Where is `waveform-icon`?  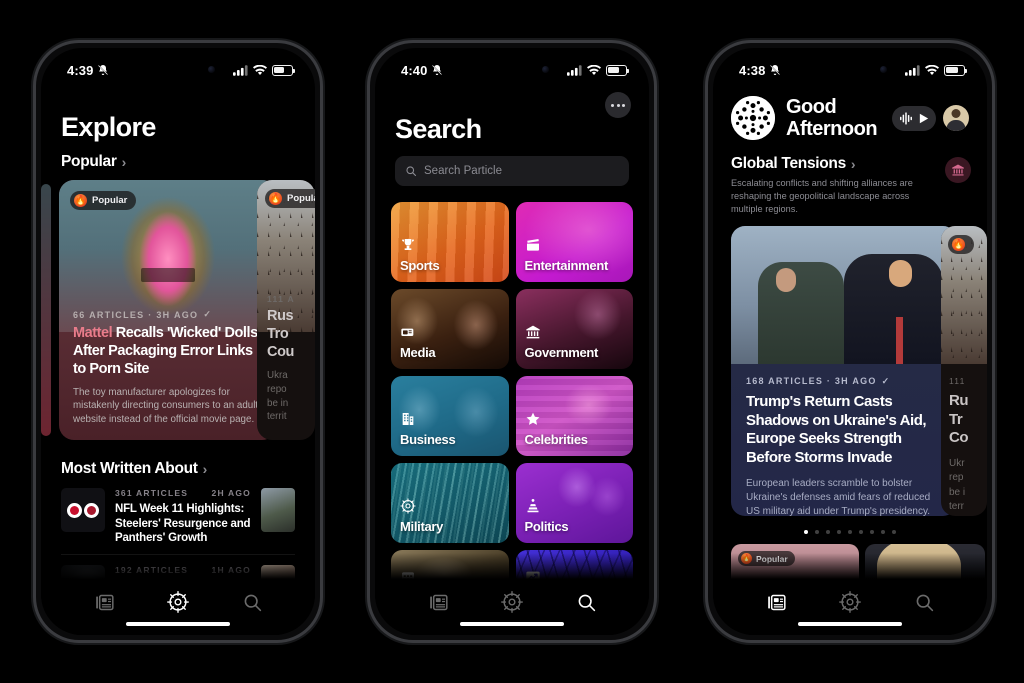
waveform-icon is located at coordinates (905, 118).